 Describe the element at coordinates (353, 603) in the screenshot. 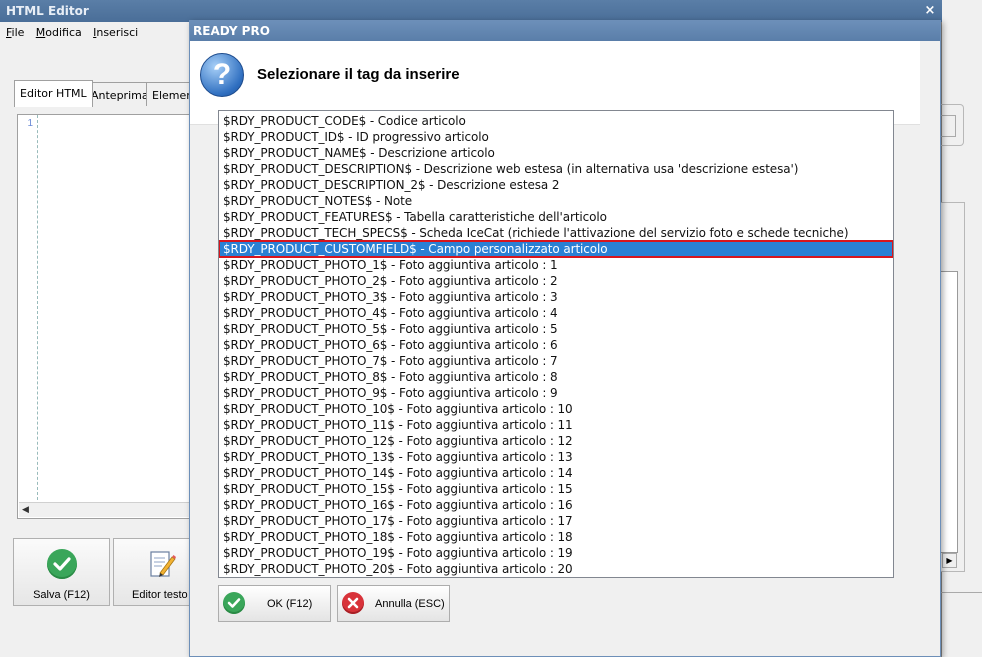

I see `close-circle-icon` at that location.